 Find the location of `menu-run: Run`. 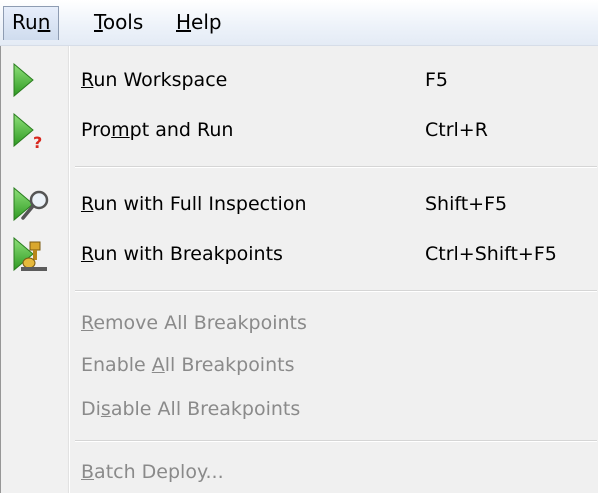

menu-run: Run is located at coordinates (31, 23).